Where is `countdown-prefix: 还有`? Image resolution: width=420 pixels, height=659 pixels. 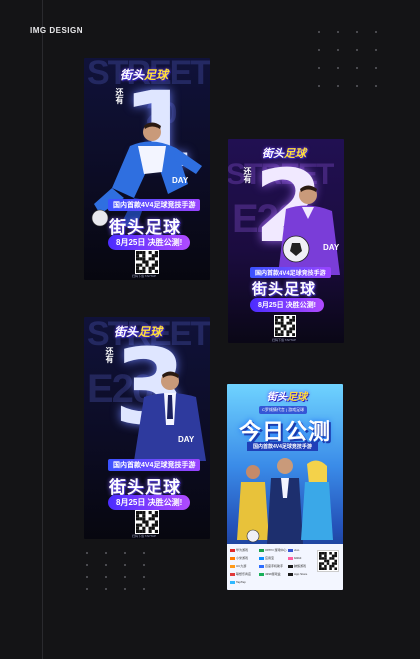
countdown-prefix: 还有 is located at coordinates (247, 175).